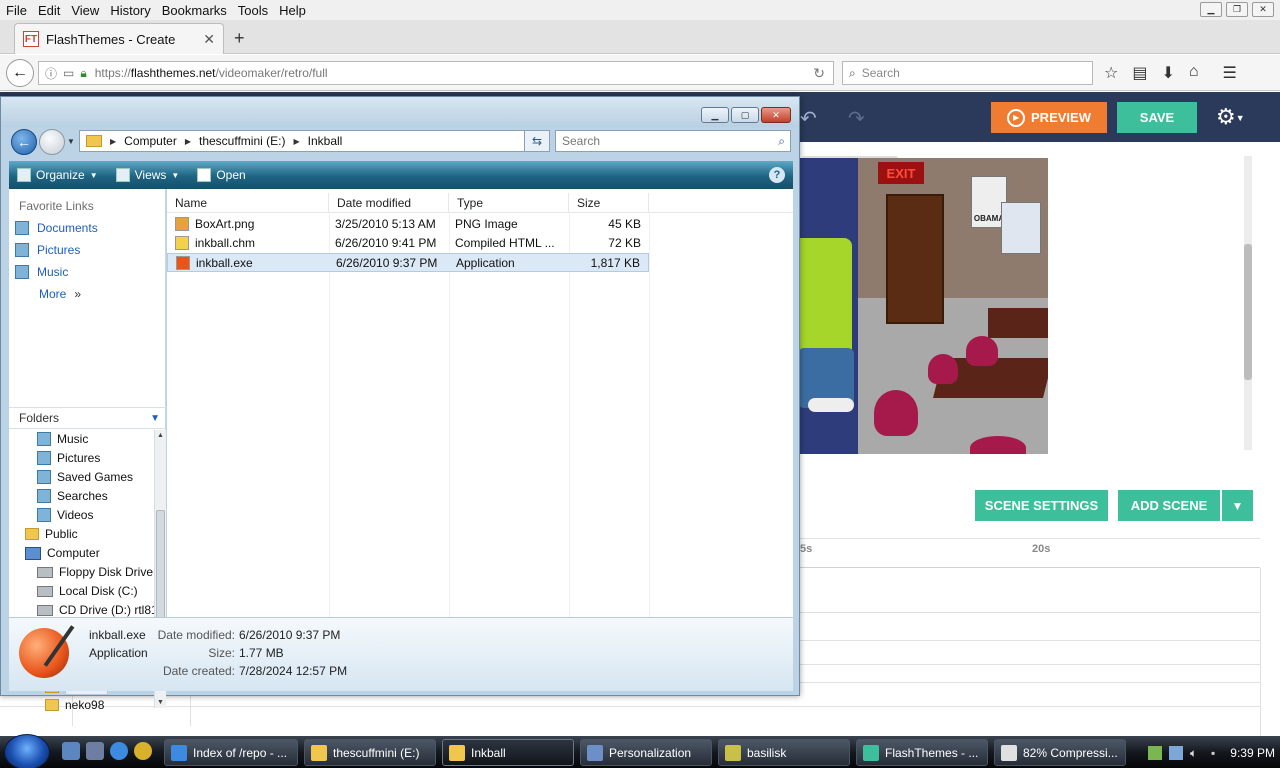 This screenshot has height=768, width=1280. I want to click on chrome-icon, so click(143, 751).